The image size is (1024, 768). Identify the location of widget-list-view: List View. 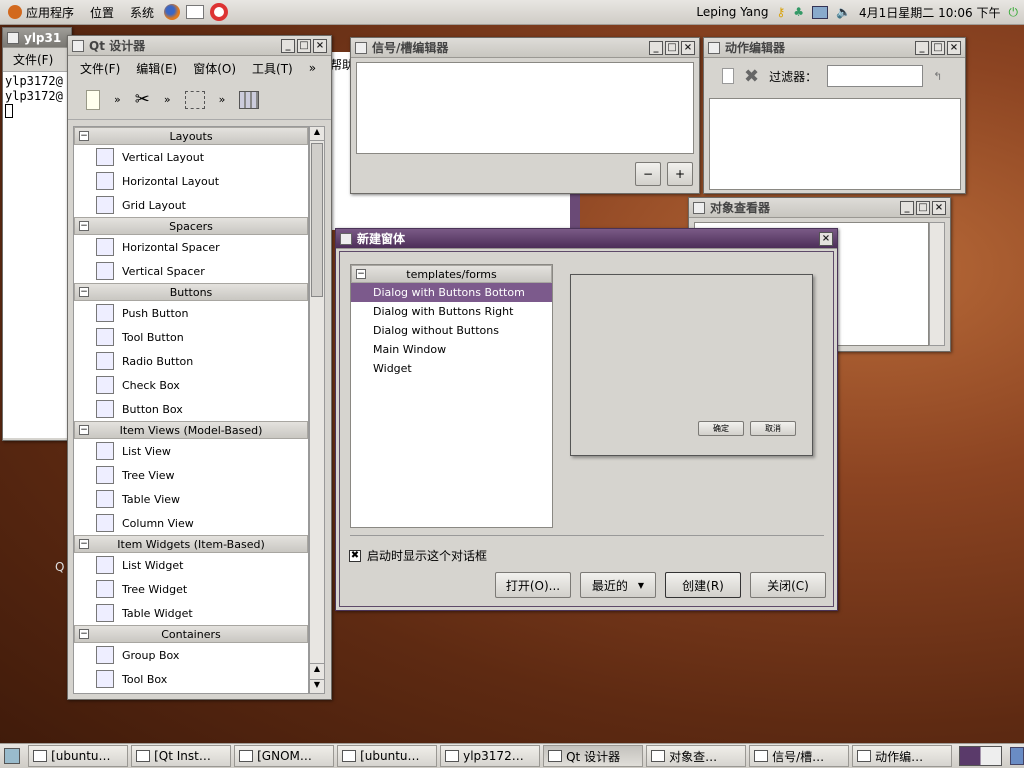
(191, 451).